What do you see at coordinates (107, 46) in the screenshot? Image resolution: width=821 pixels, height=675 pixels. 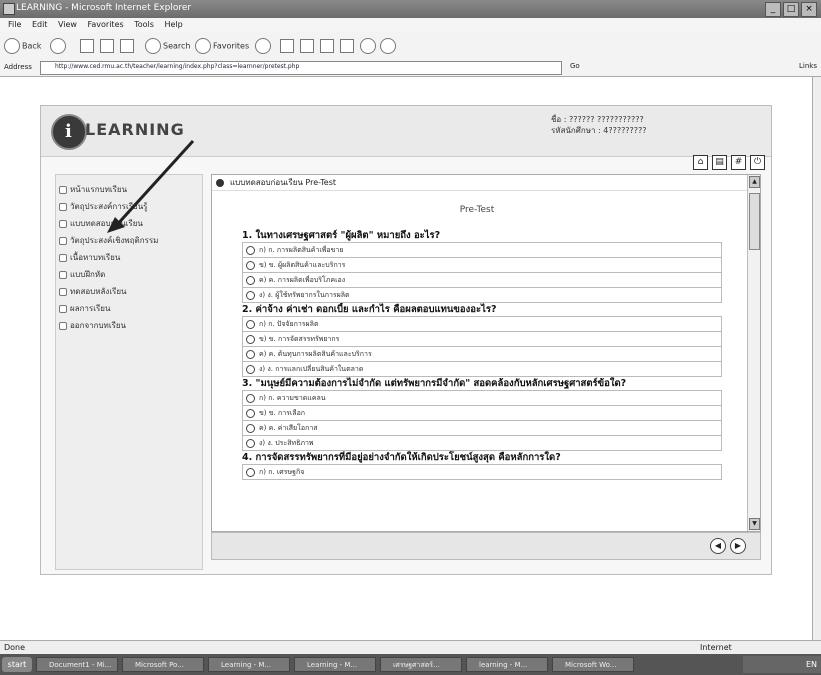 I see `refresh-button` at bounding box center [107, 46].